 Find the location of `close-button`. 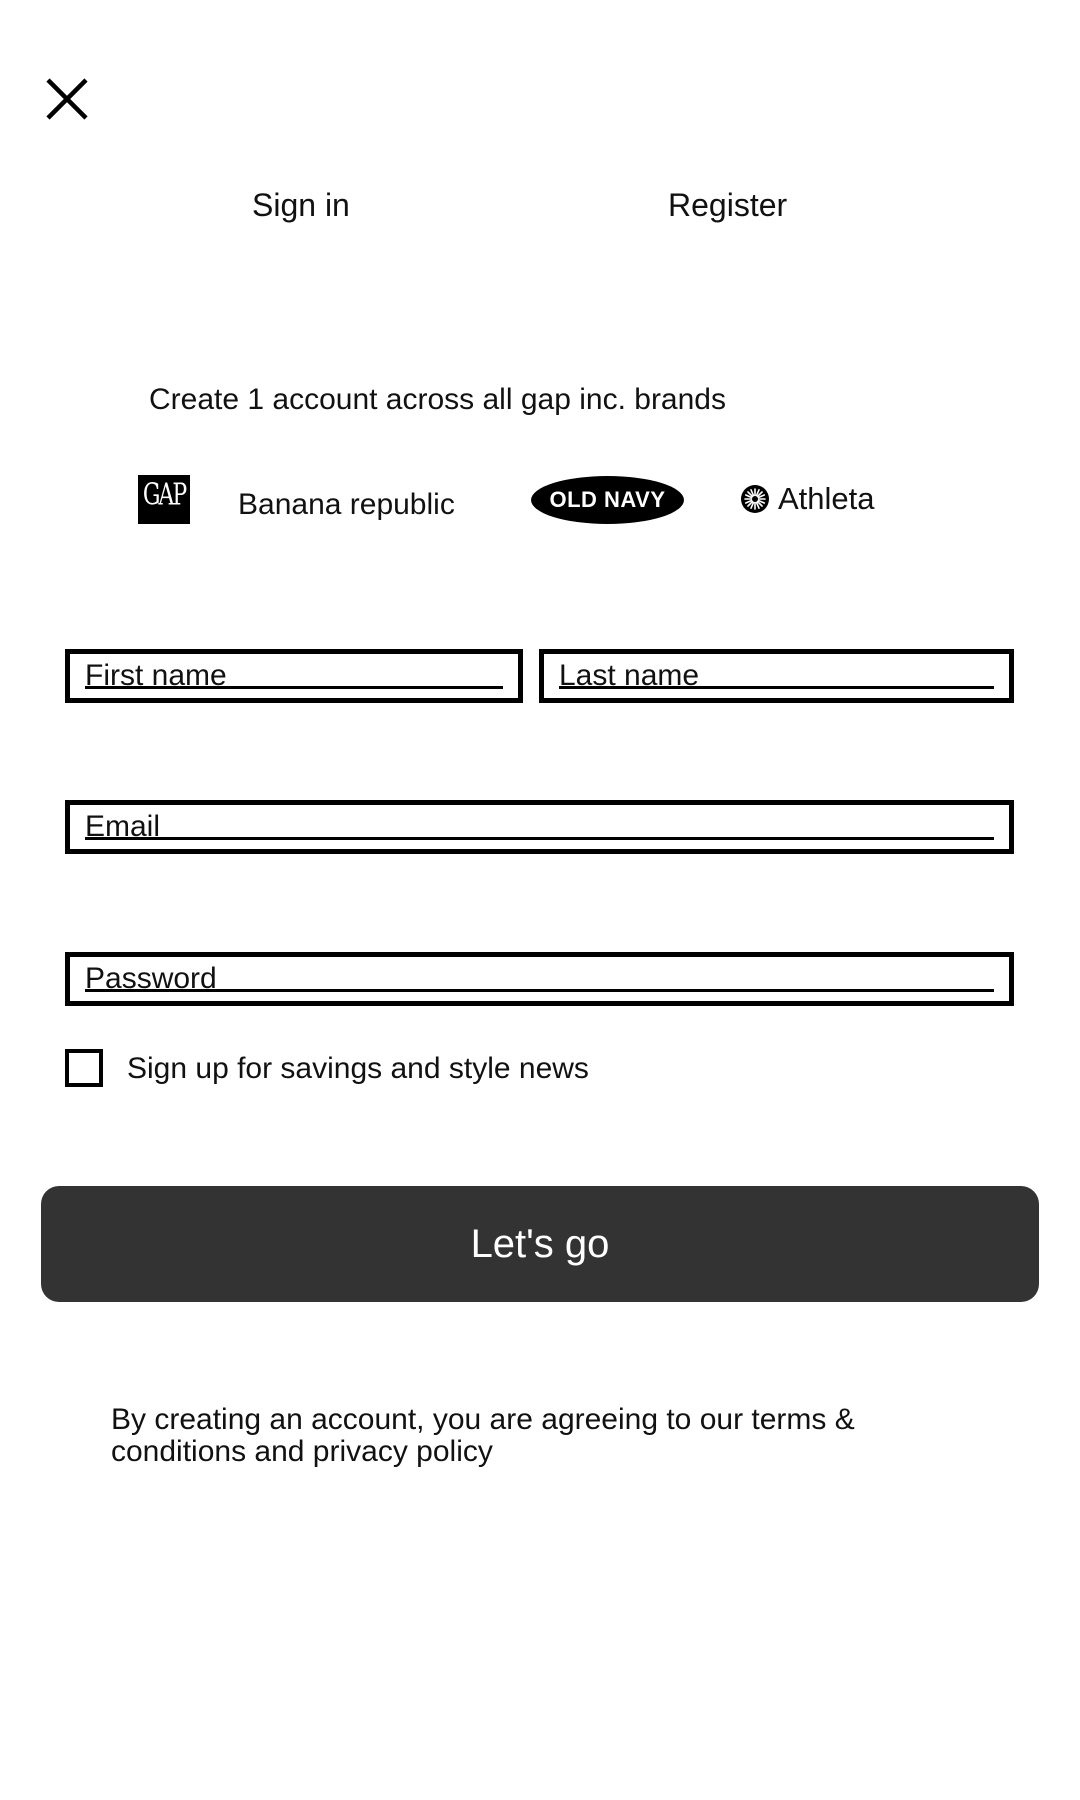

close-button is located at coordinates (67, 99).